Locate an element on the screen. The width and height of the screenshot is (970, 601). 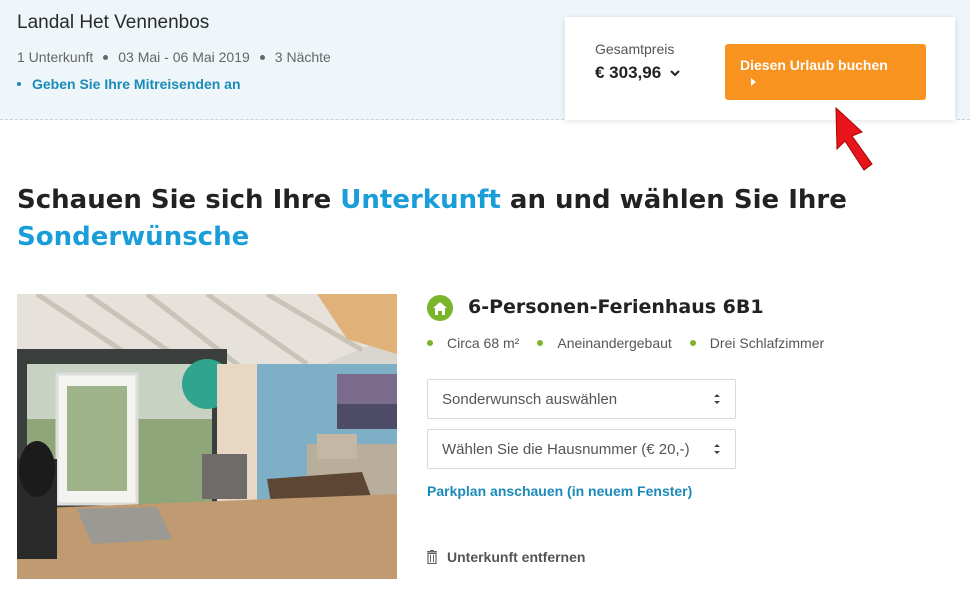
total-price-label: Gesamtpreis is located at coordinates (635, 49).